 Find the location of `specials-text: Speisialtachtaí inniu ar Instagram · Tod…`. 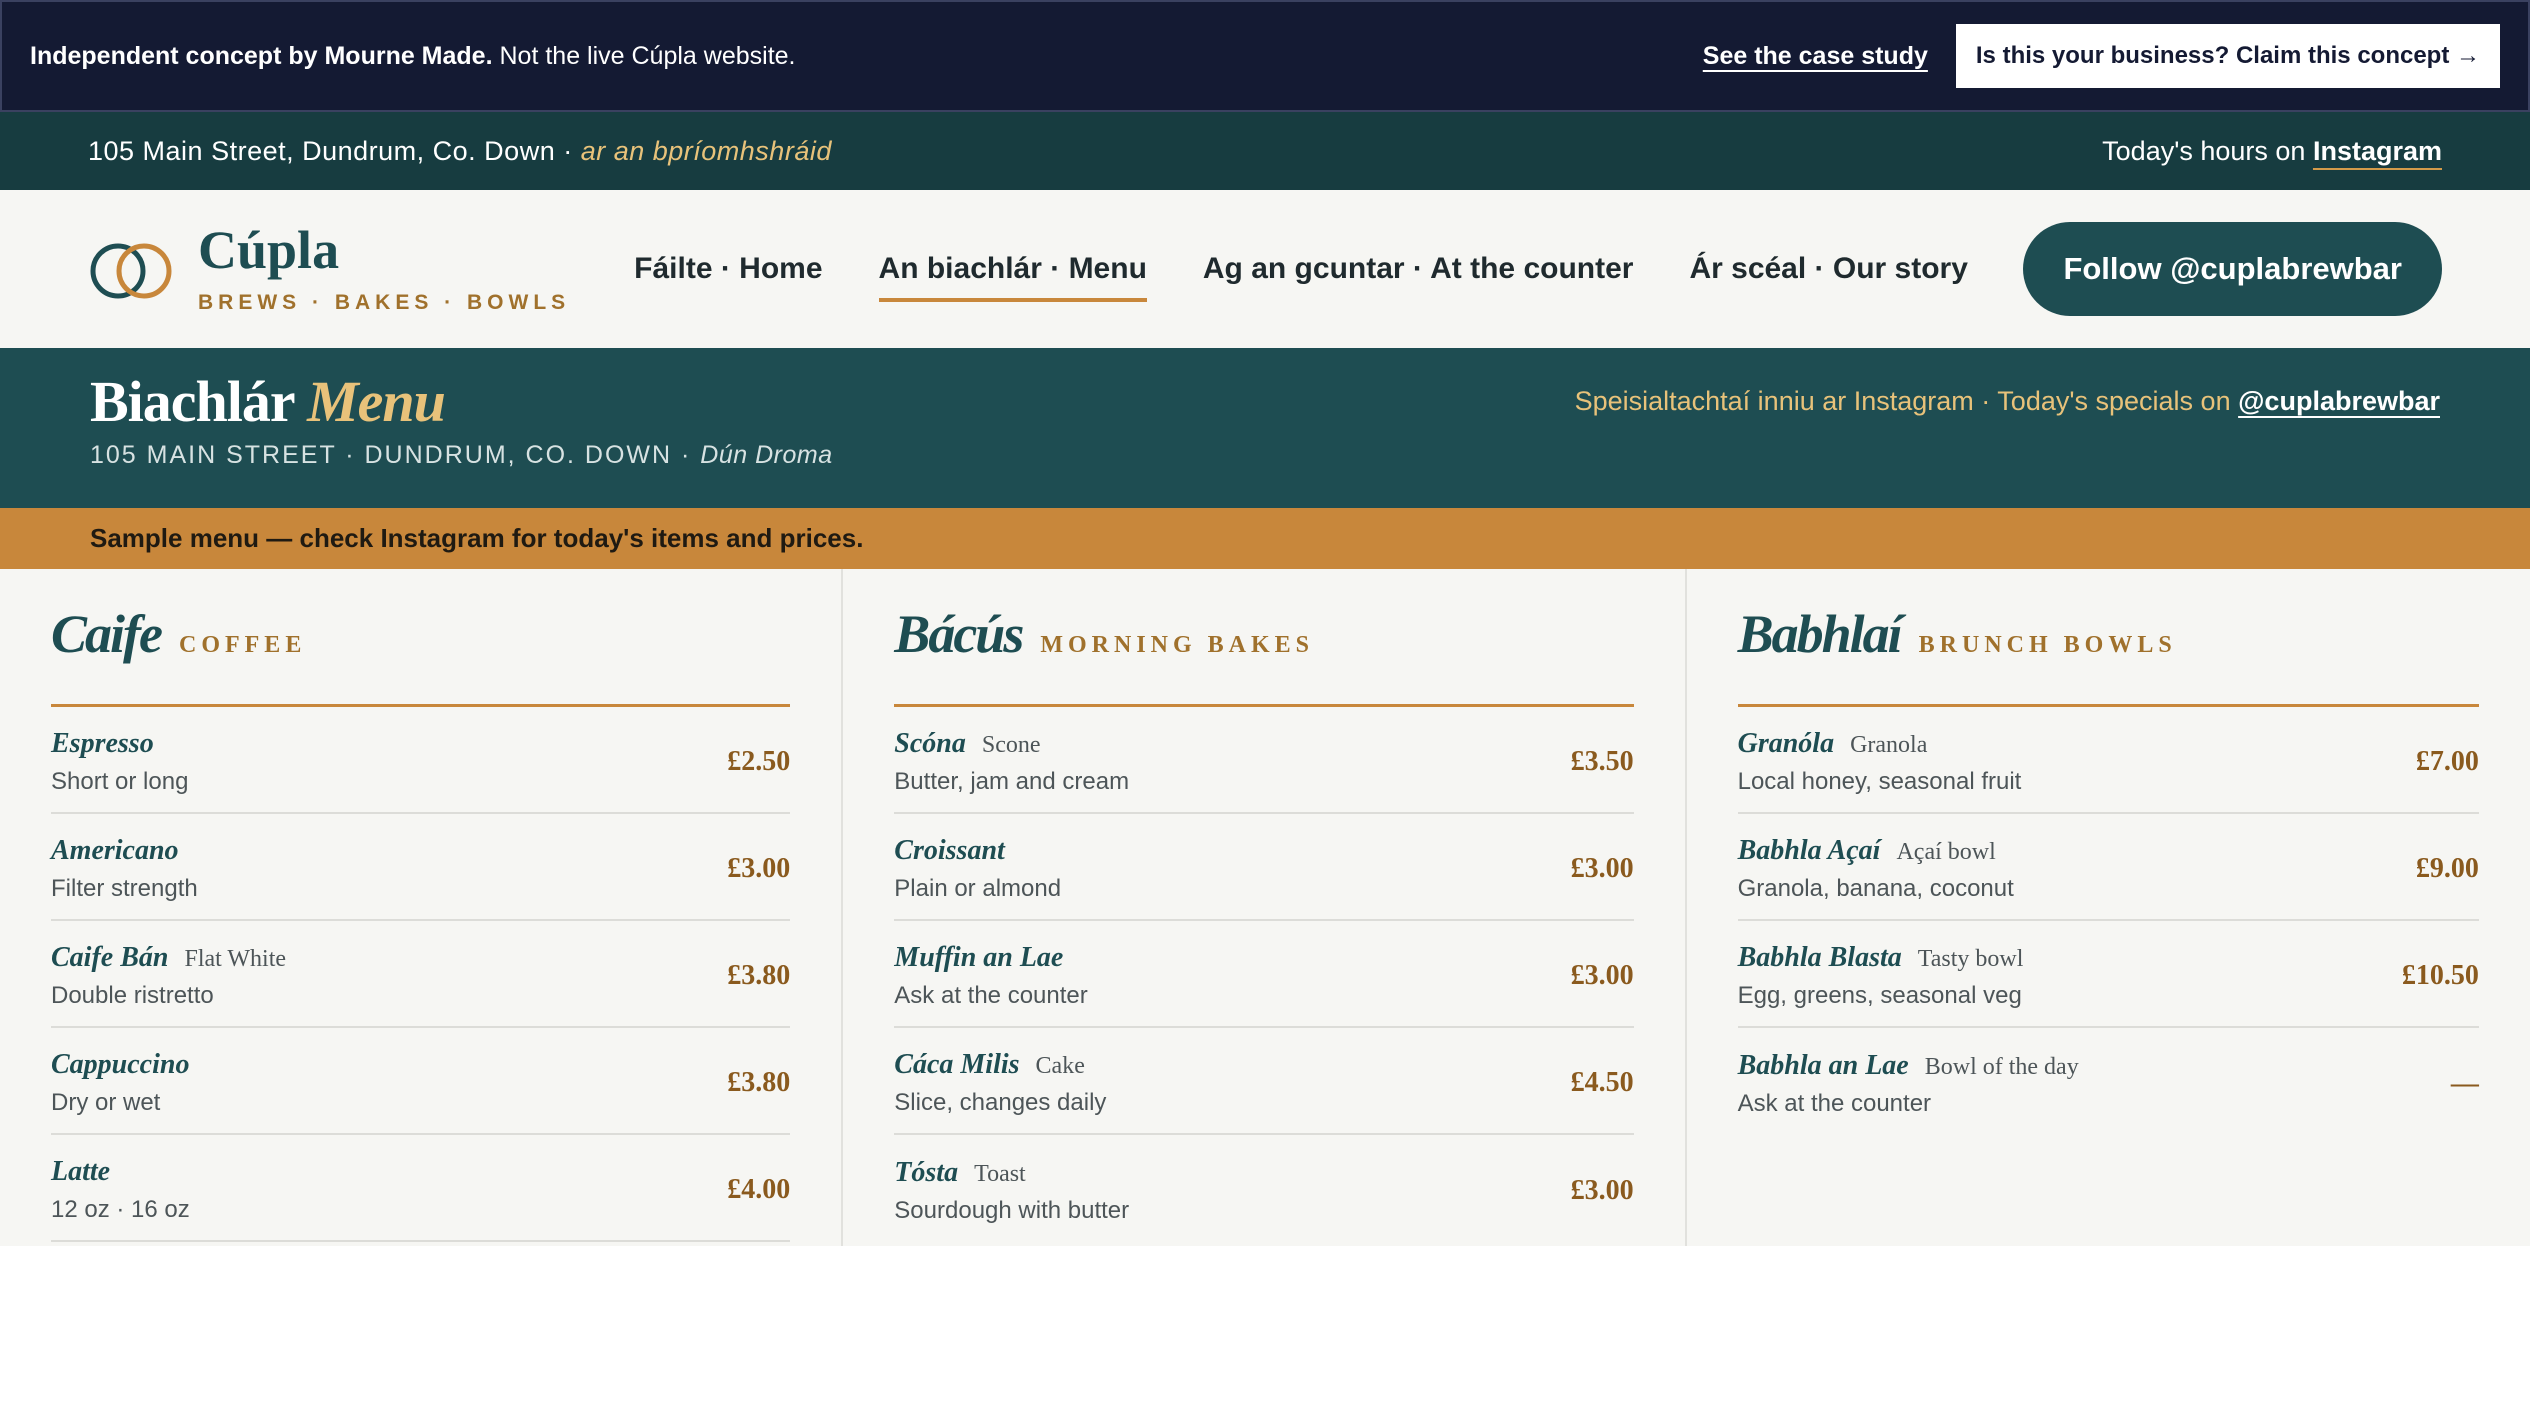

specials-text: Speisialtachtaí inniu ar Instagram · Tod… is located at coordinates (1902, 401).